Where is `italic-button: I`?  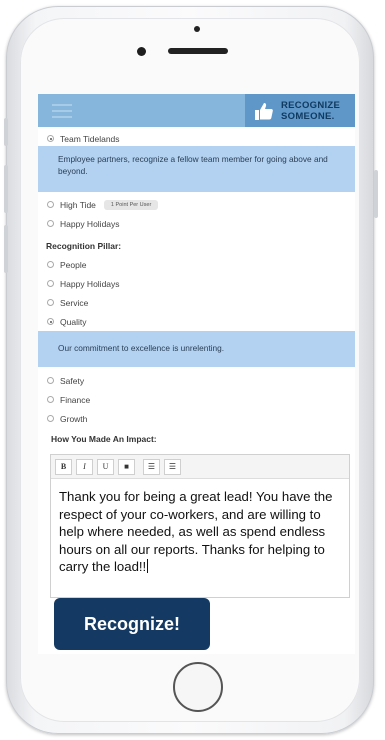
italic-button: I is located at coordinates (84, 466).